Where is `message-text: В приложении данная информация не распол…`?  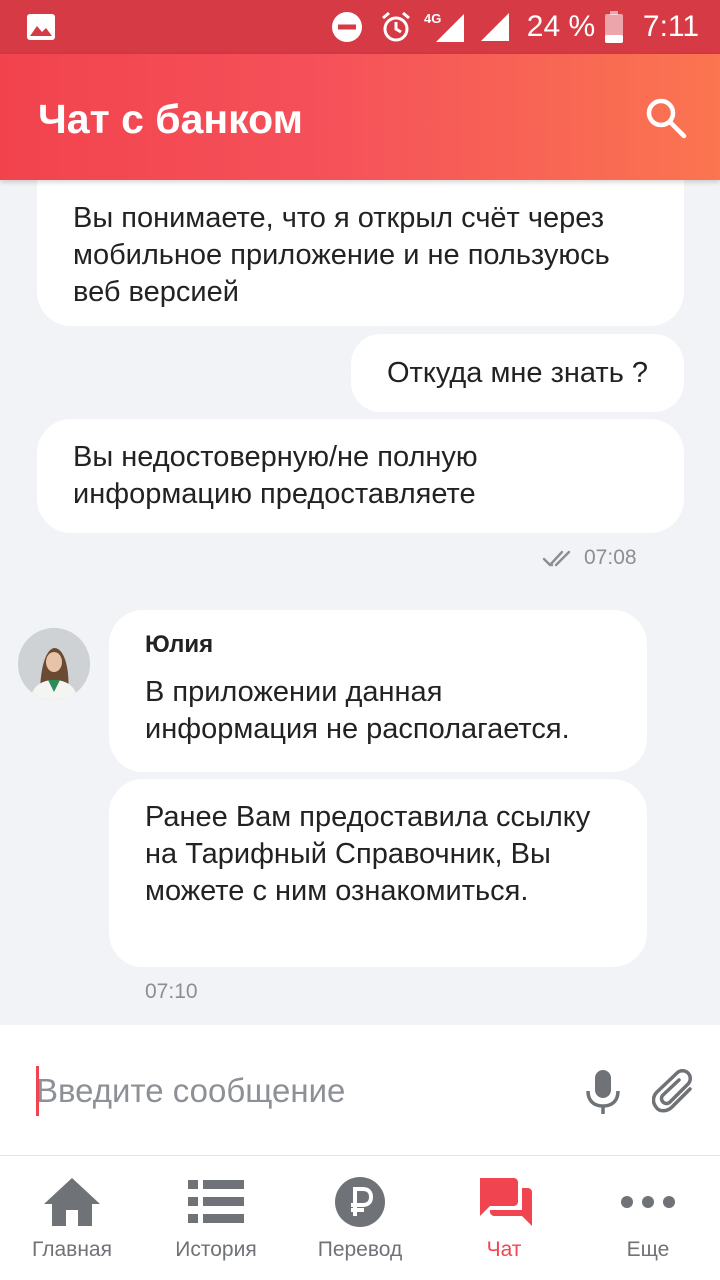
message-text: В приложении данная информация не распол… is located at coordinates (357, 710).